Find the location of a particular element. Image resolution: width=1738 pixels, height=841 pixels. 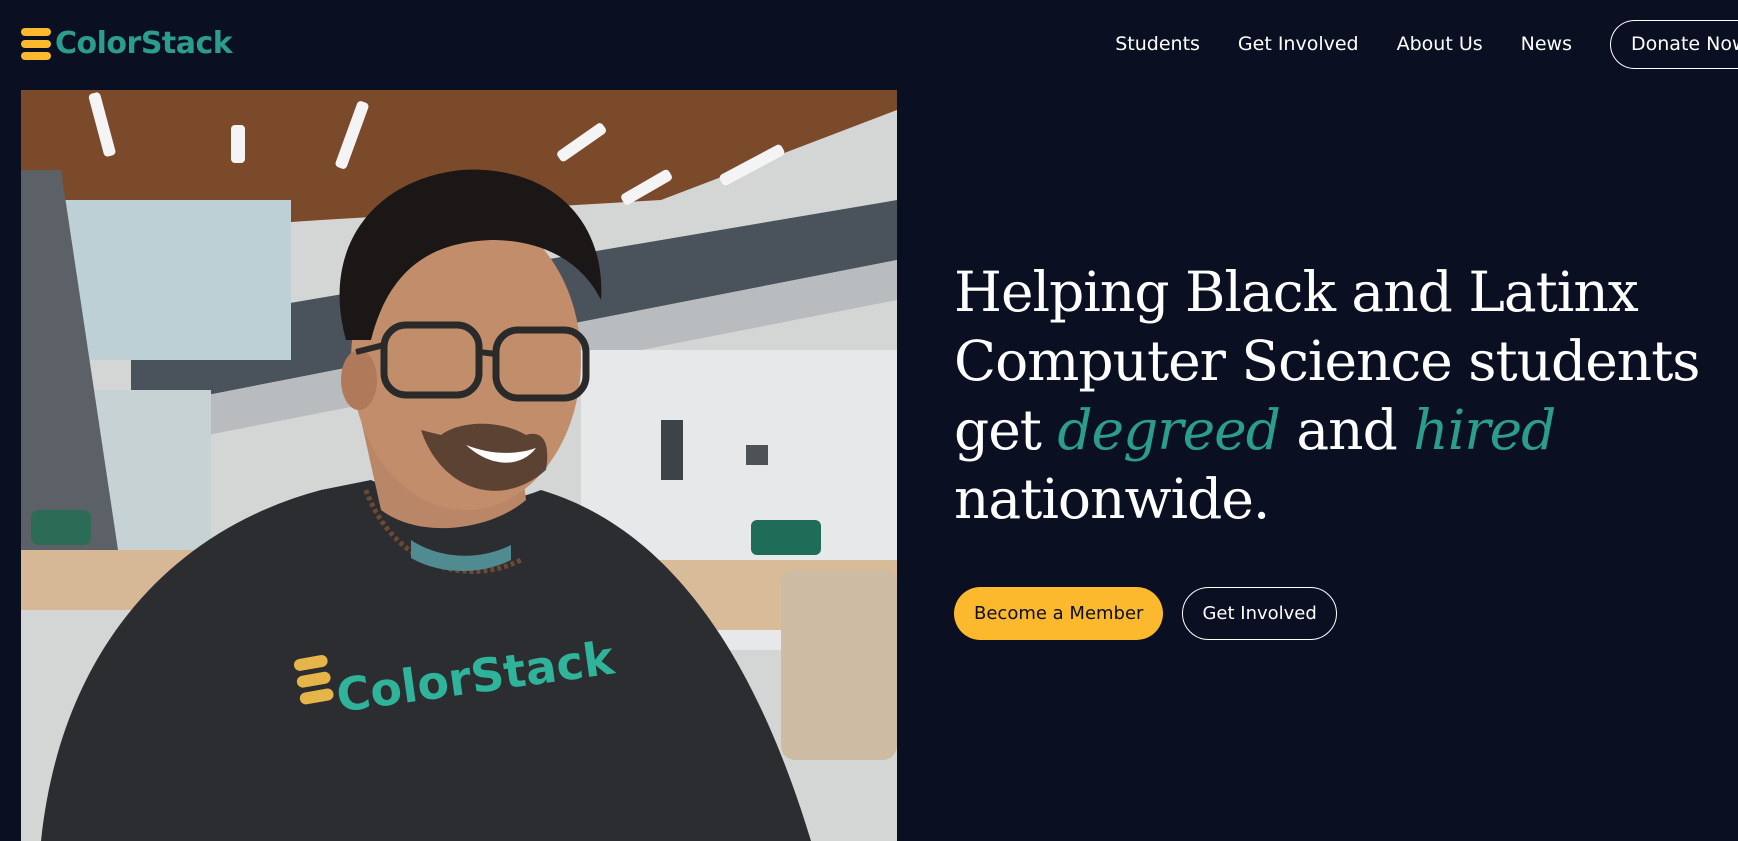

get-involved-button: Get Involved is located at coordinates (1259, 613).